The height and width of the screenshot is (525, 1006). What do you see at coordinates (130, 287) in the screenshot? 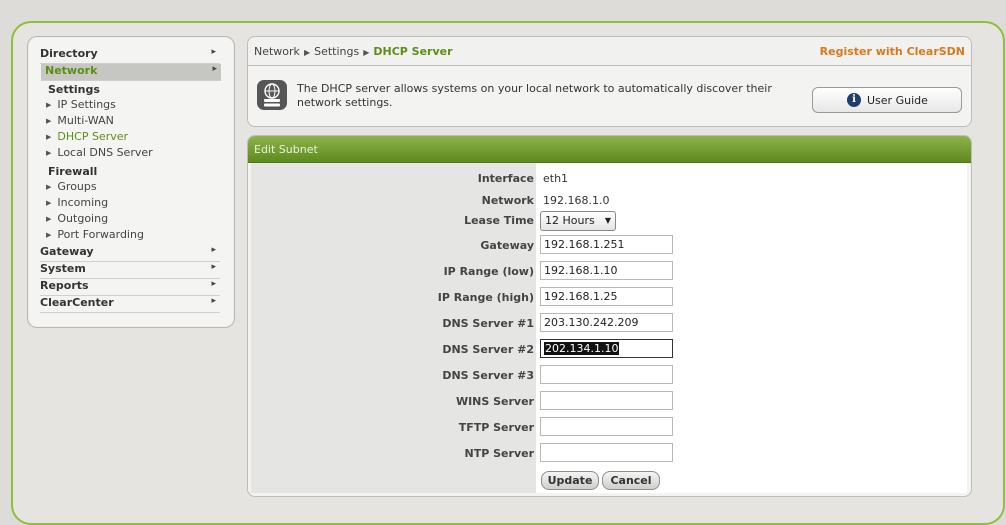
I see `sidebar-section-reports: Reports ▸` at bounding box center [130, 287].